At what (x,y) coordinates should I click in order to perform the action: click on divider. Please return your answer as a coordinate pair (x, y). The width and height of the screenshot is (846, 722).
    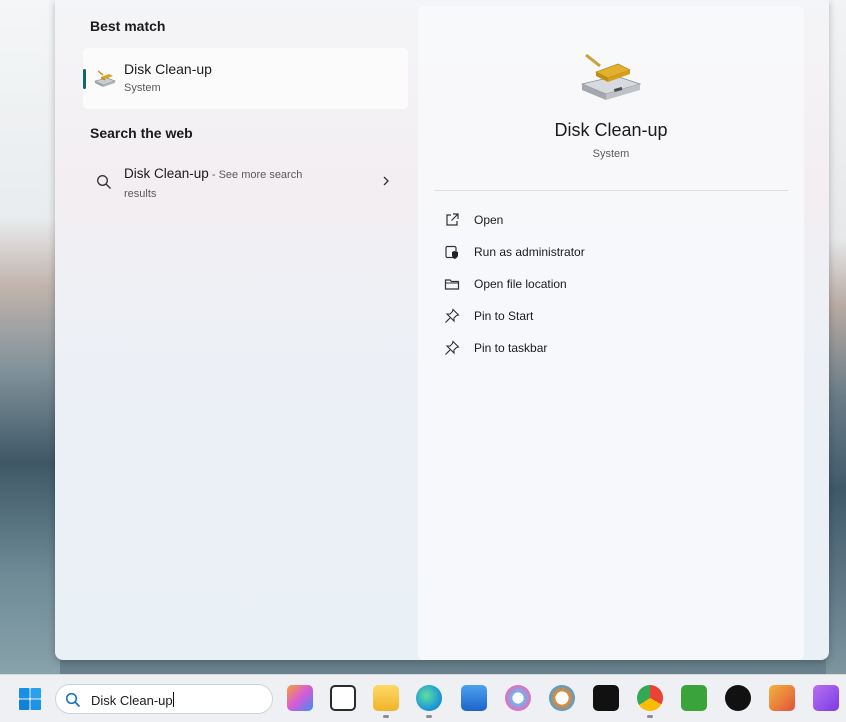
    Looking at the image, I should click on (611, 190).